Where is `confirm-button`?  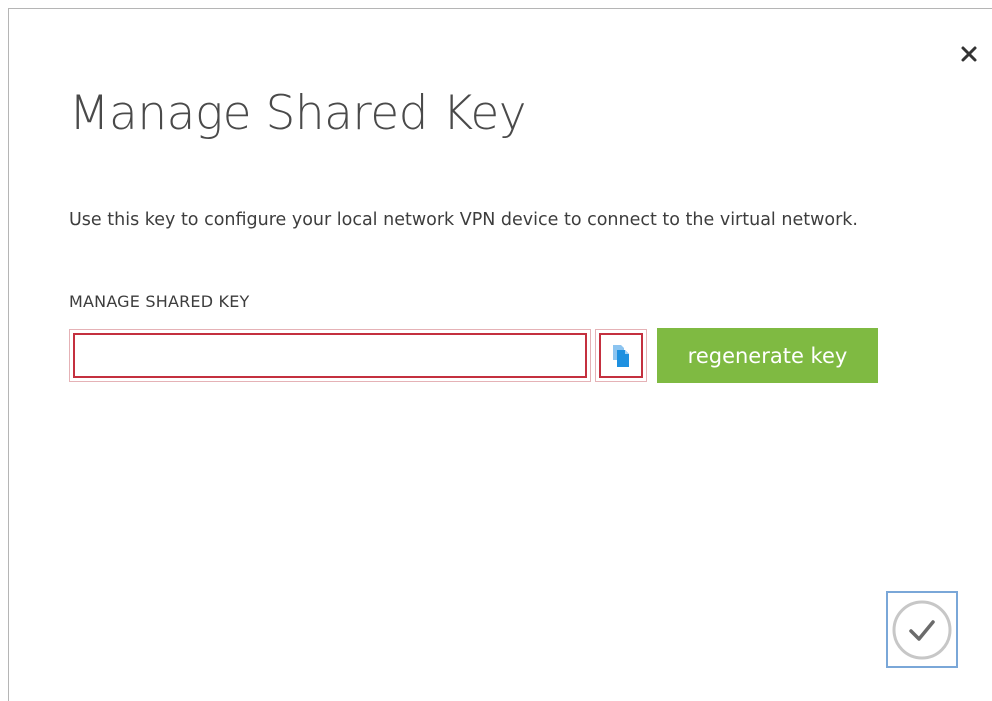 confirm-button is located at coordinates (922, 629).